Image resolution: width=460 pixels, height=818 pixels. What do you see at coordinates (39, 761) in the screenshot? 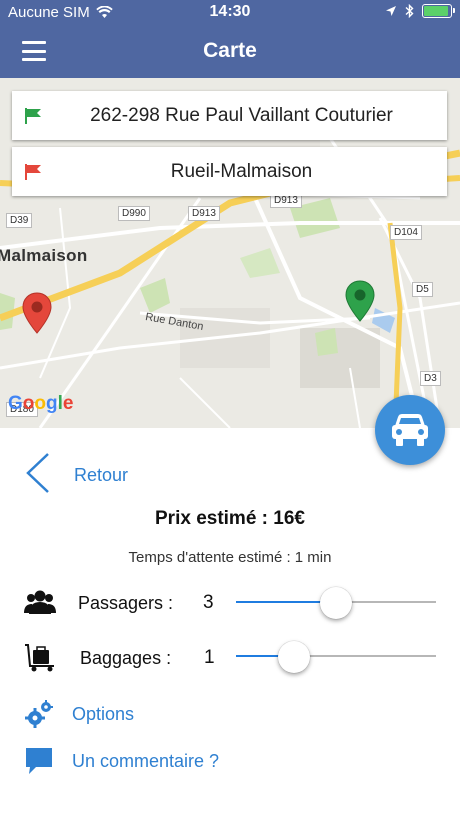
I see `comment-bubble-icon` at bounding box center [39, 761].